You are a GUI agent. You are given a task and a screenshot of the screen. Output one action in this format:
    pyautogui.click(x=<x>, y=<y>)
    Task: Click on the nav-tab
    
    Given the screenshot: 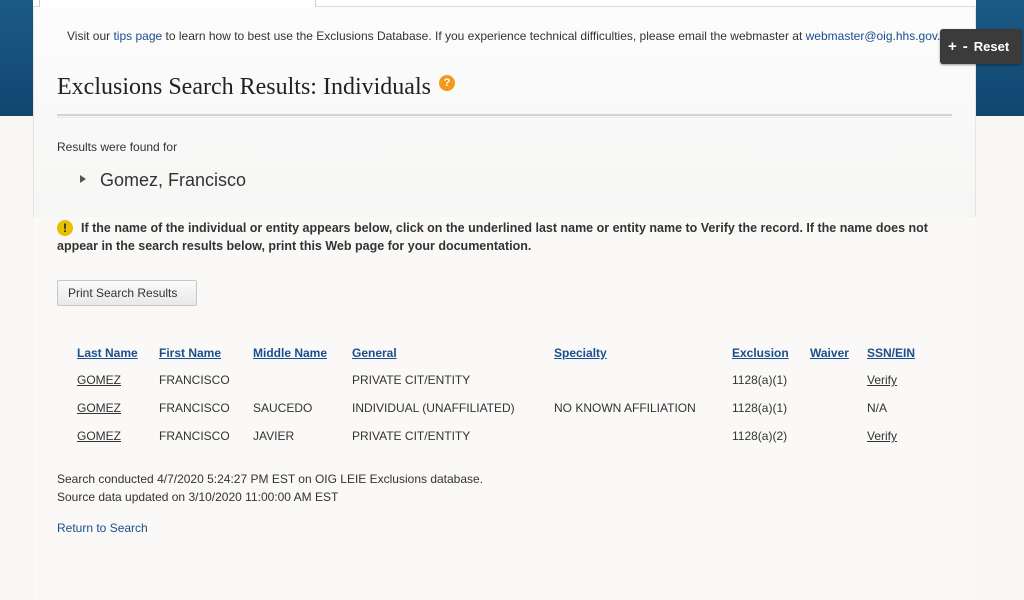 What is the action you would take?
    pyautogui.click(x=177, y=3)
    